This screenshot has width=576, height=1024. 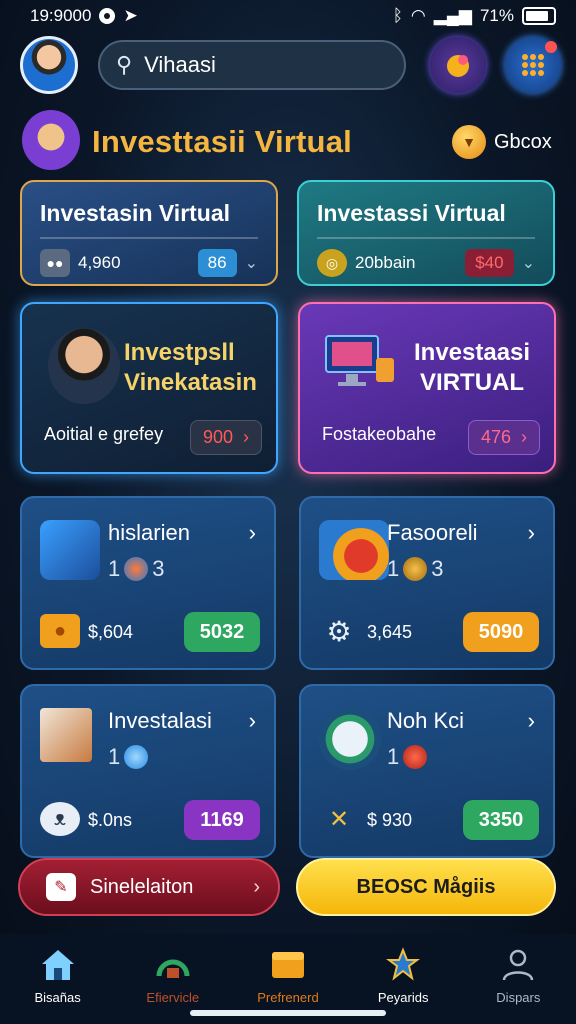 I want to click on nav-label: Efiervicle, so click(x=173, y=997).